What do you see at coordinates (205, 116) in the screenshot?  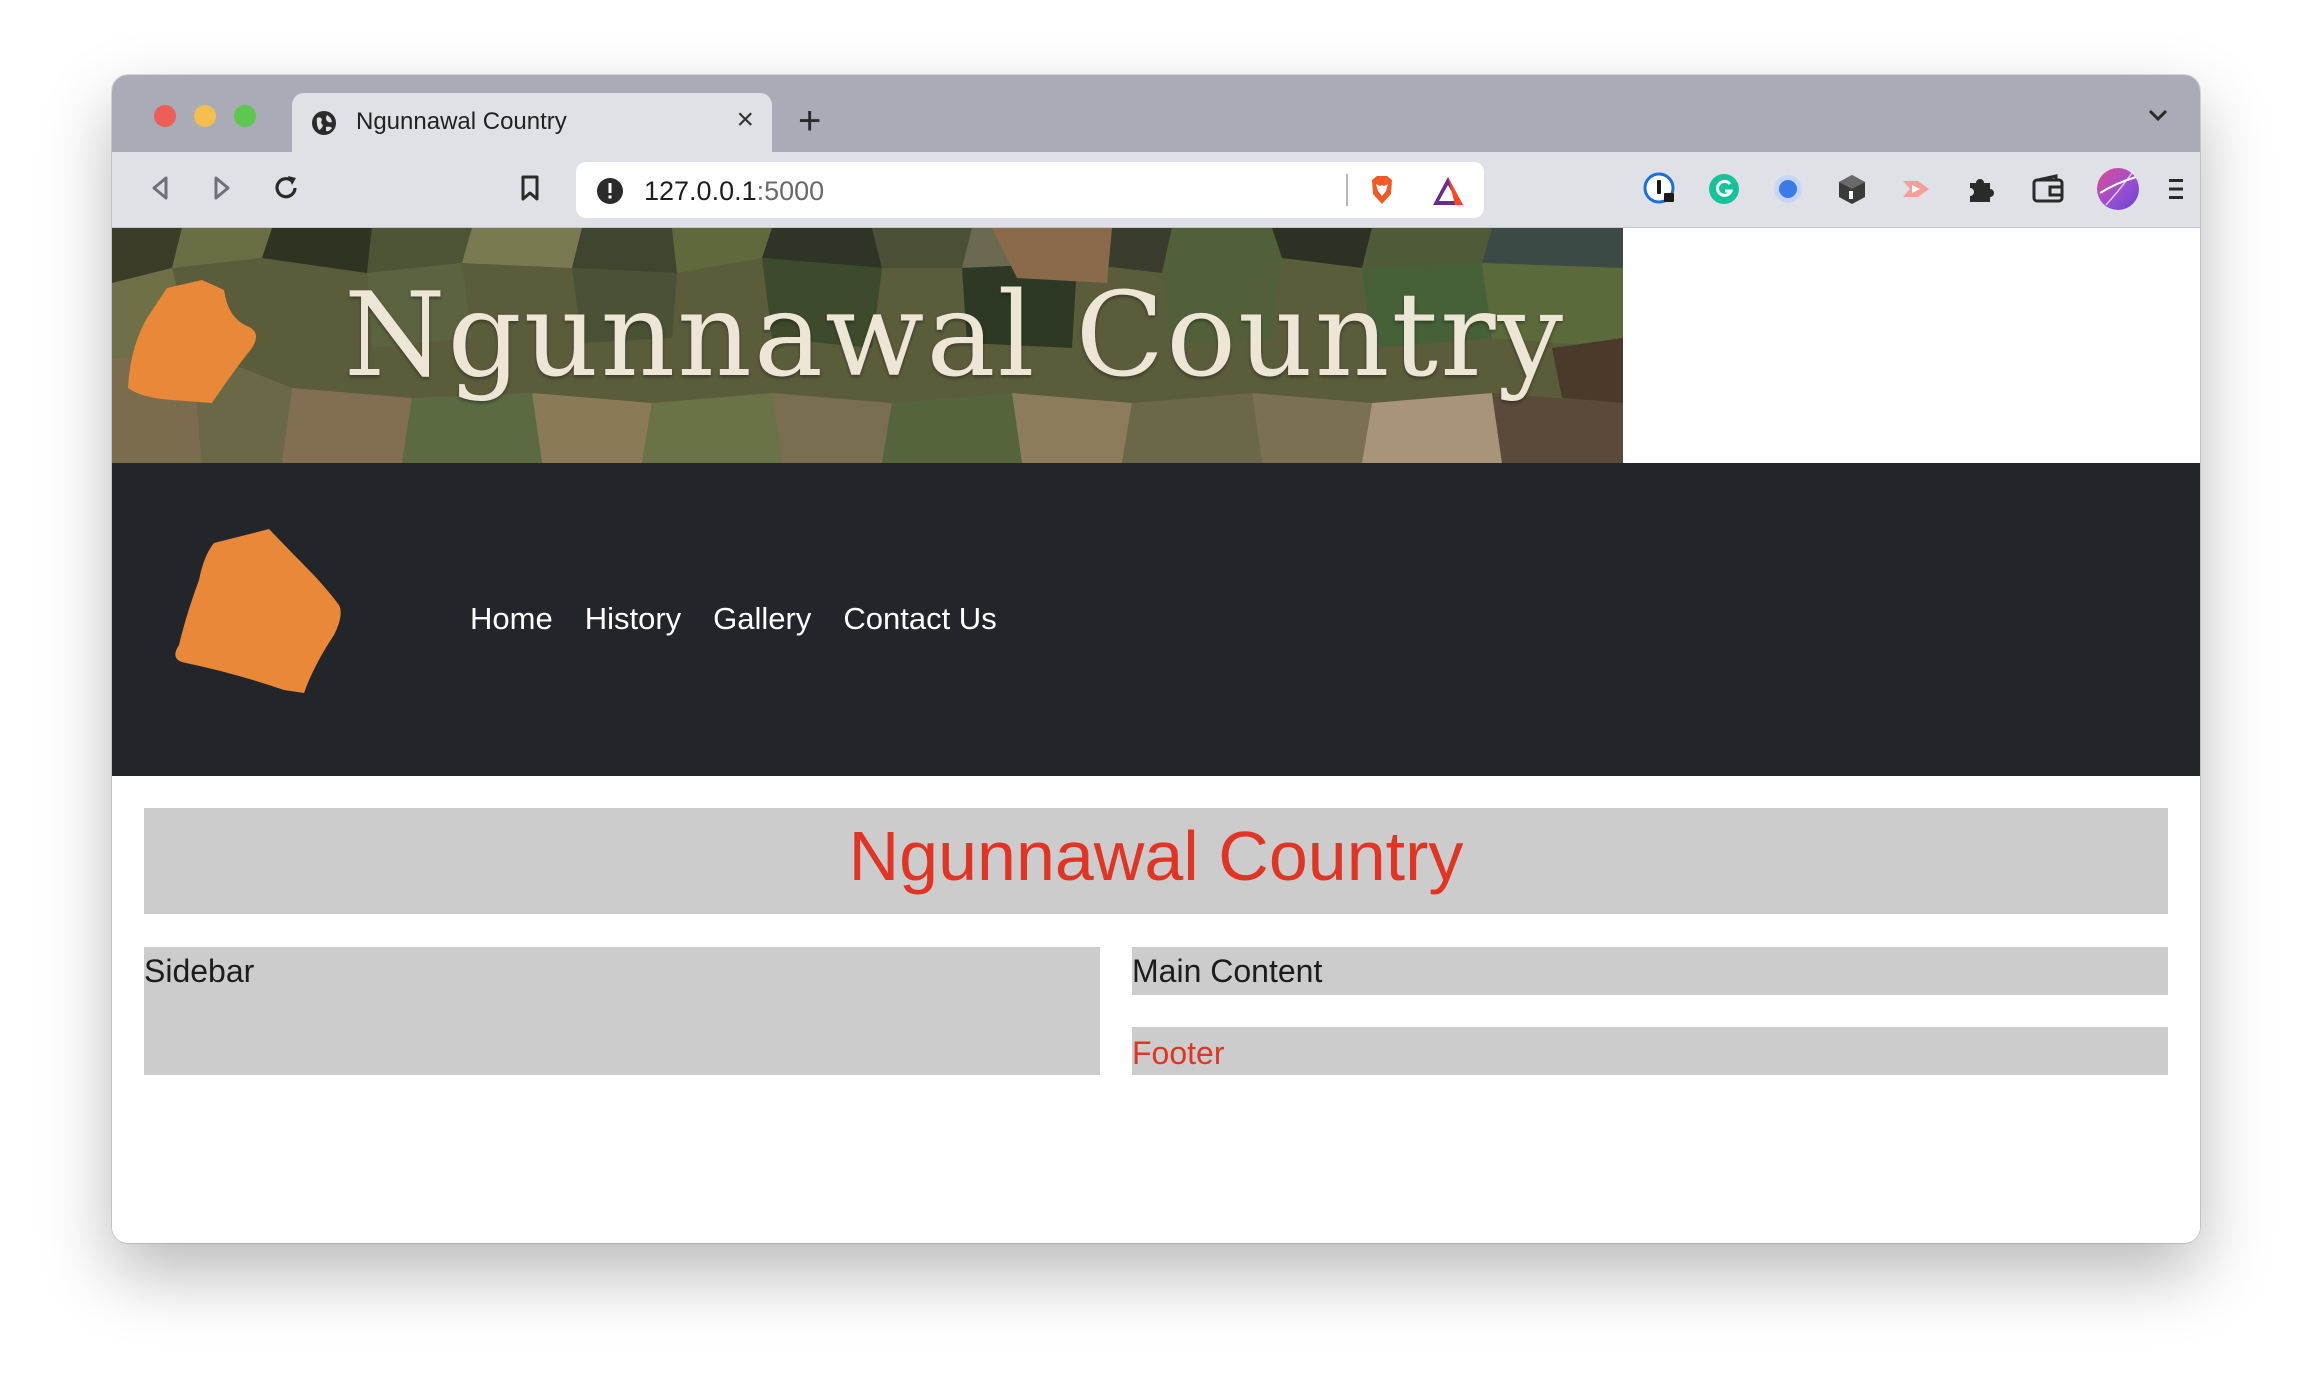 I see `minimize-window-button` at bounding box center [205, 116].